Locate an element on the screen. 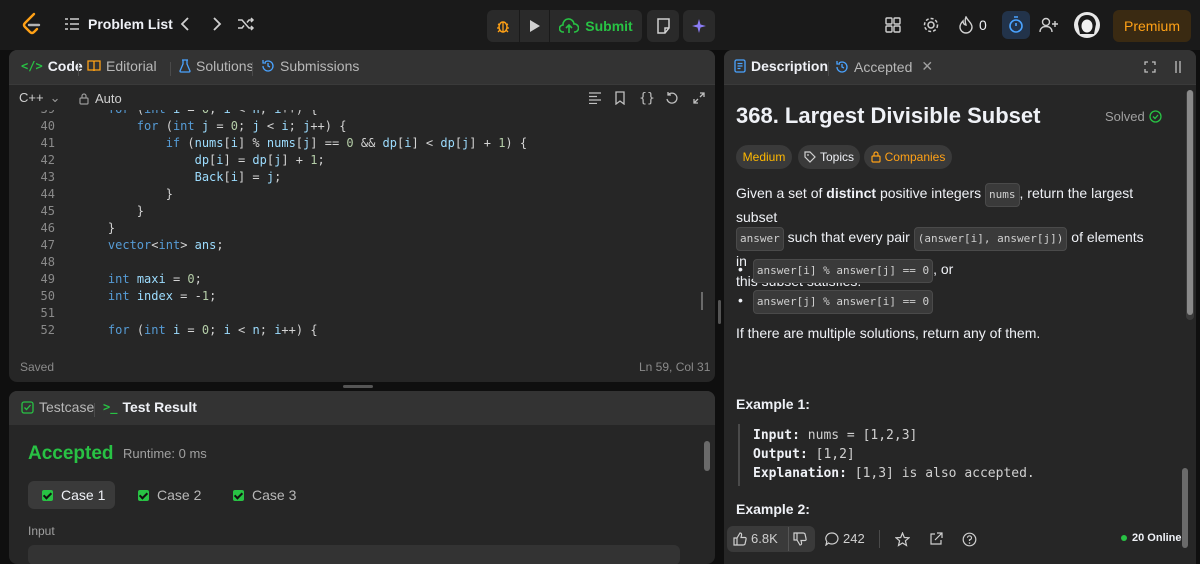  line-number: 44 is located at coordinates (47, 194).